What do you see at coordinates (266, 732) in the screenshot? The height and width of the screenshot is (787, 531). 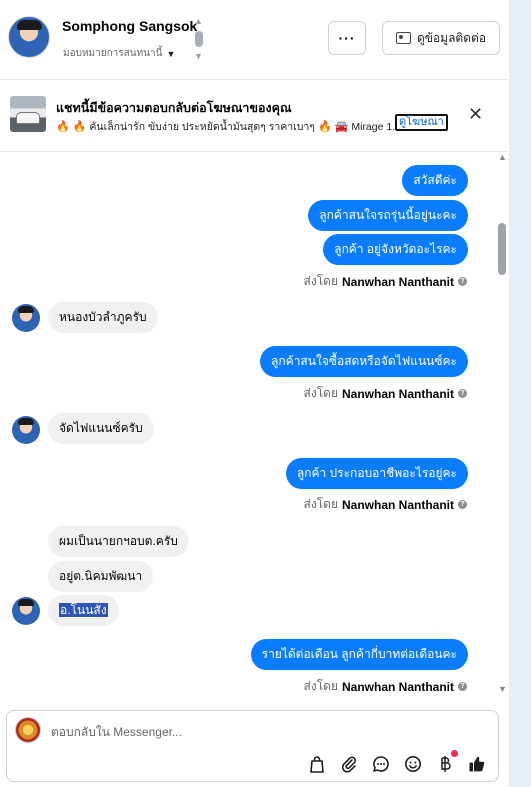 I see `reply-input` at bounding box center [266, 732].